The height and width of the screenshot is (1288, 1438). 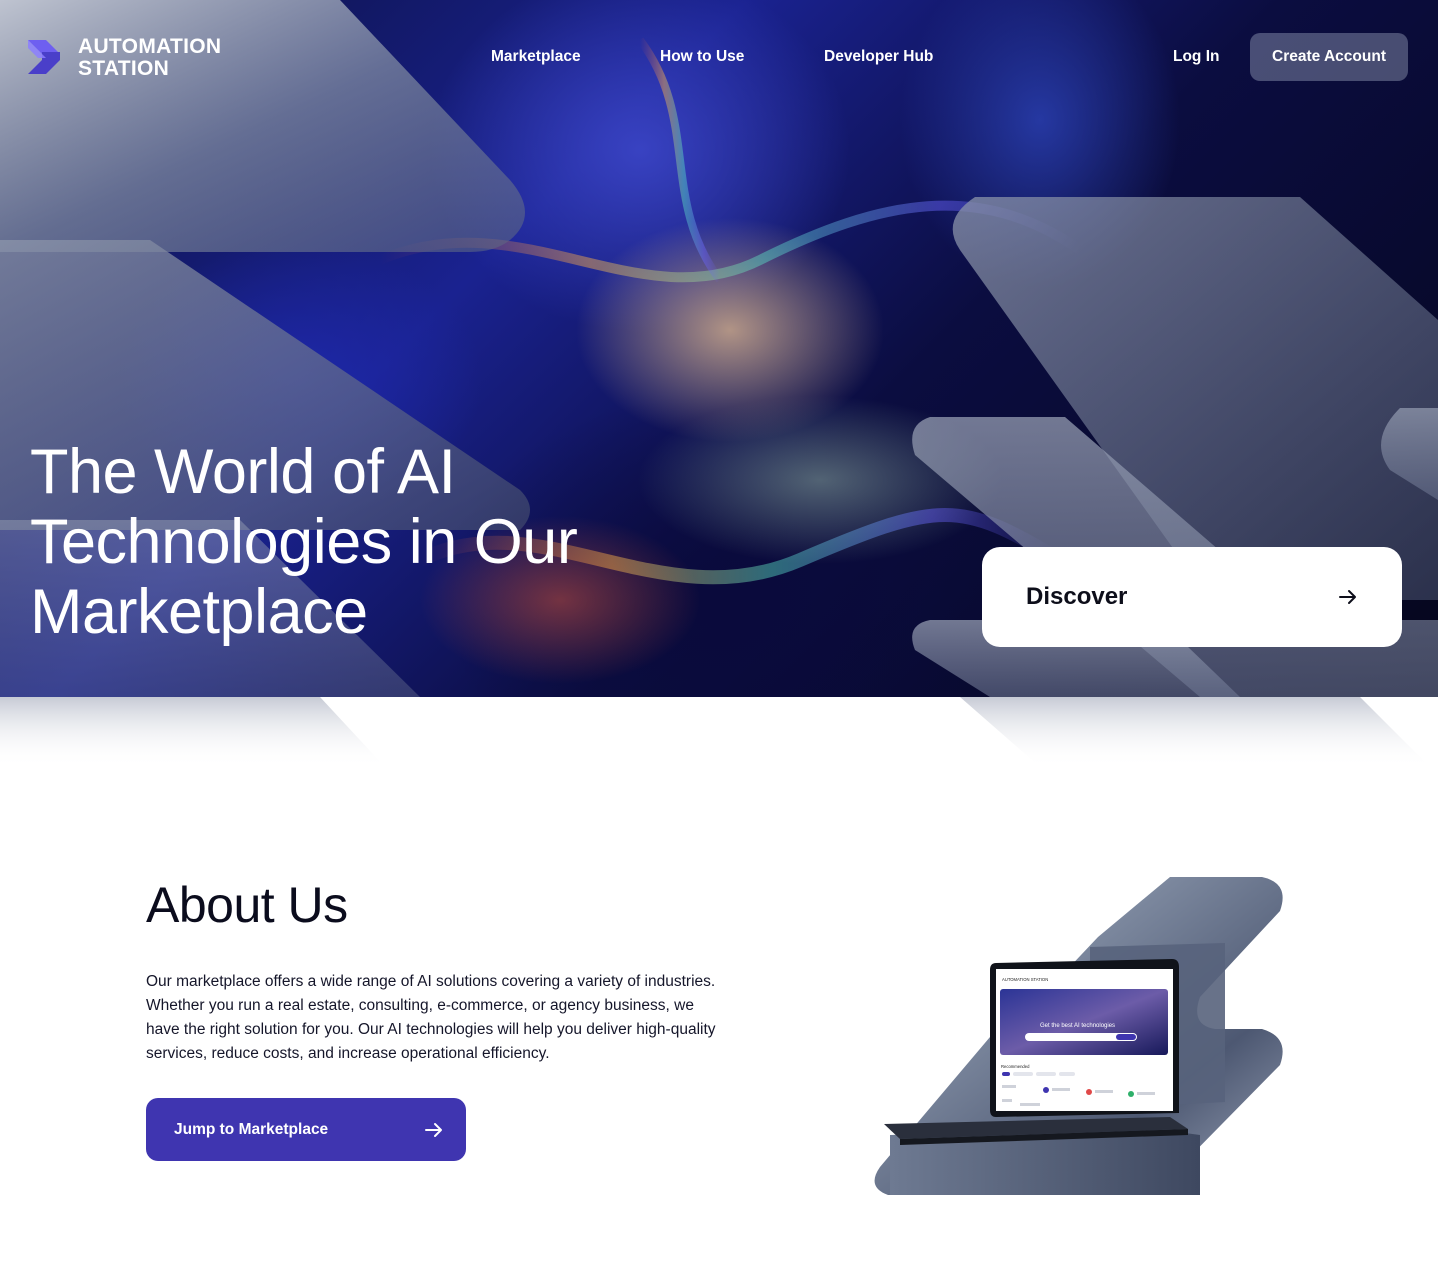 What do you see at coordinates (1329, 57) in the screenshot?
I see `create-account-button: Create Account` at bounding box center [1329, 57].